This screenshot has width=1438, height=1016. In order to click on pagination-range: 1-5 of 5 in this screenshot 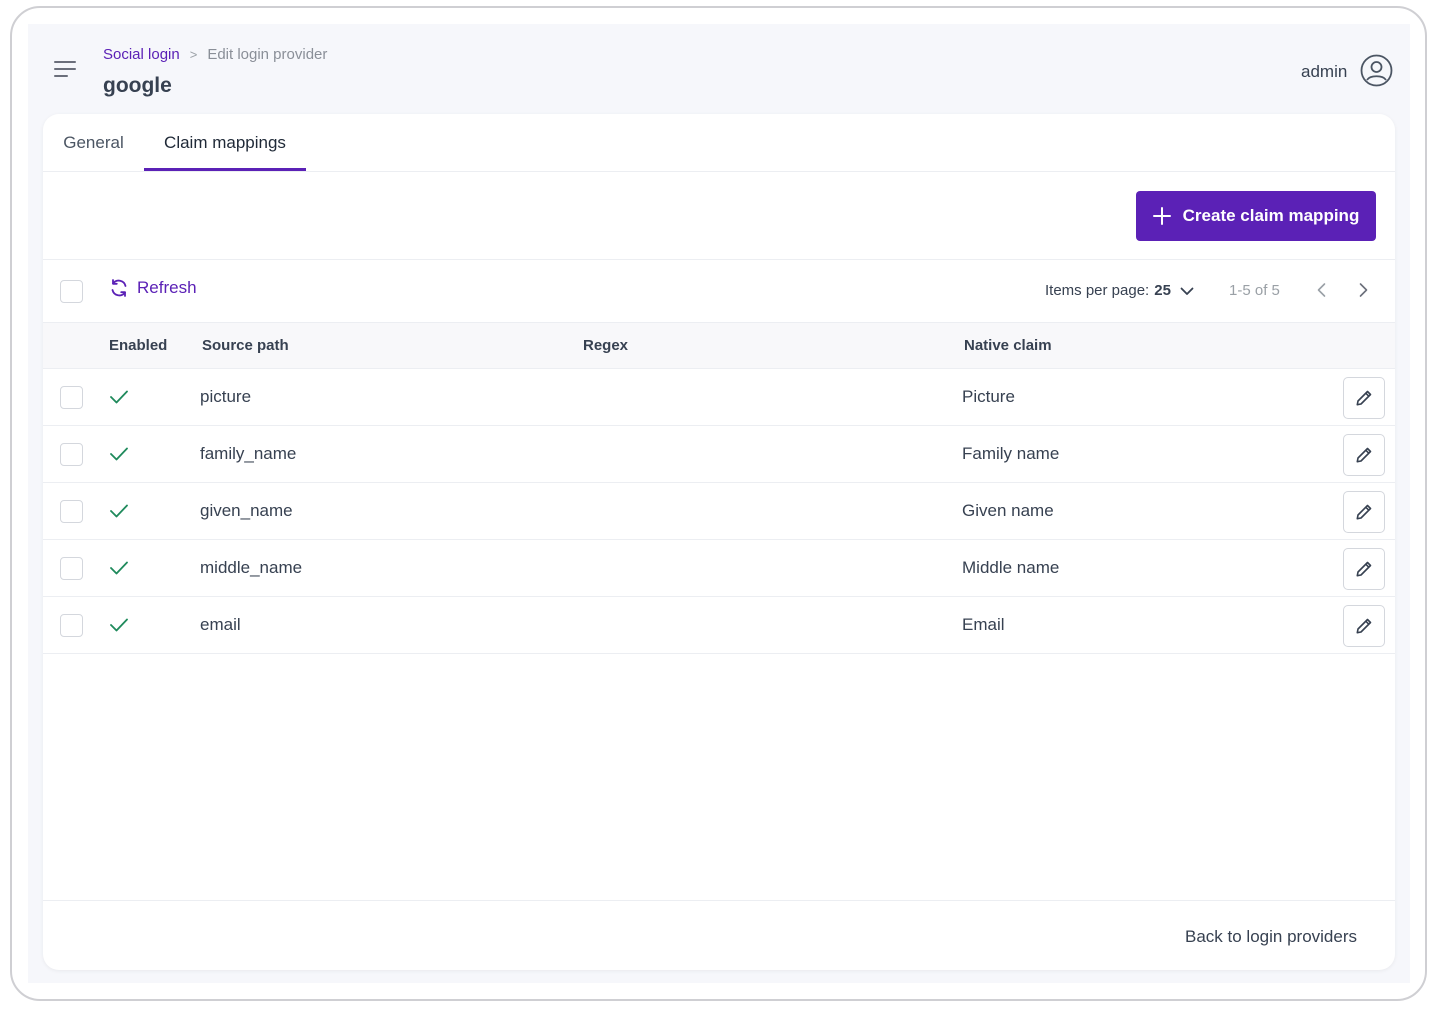, I will do `click(1254, 290)`.